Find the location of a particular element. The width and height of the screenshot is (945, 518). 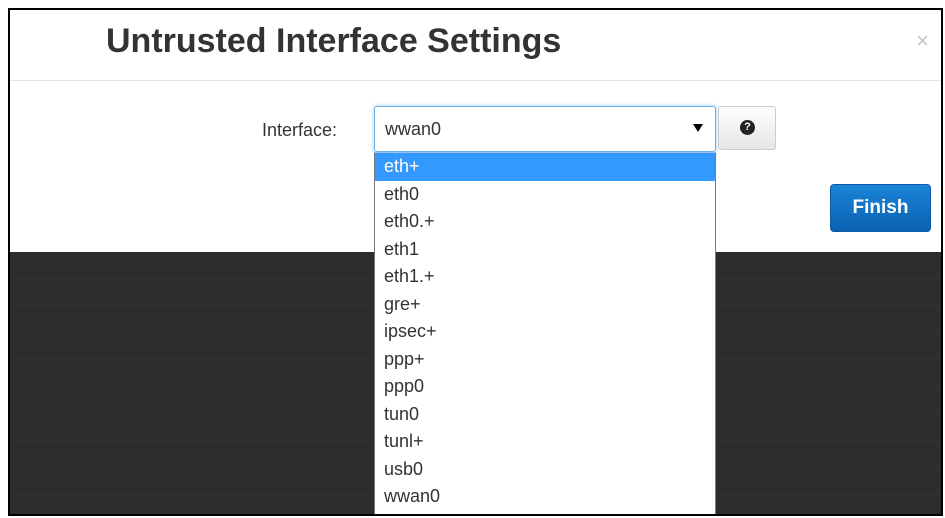

dropdown-option: tunl+ is located at coordinates (545, 442).